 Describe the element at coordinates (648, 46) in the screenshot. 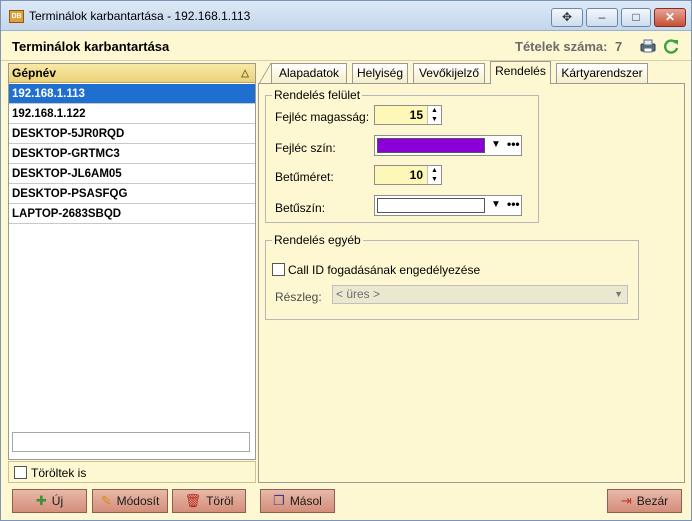

I see `print-icon` at that location.